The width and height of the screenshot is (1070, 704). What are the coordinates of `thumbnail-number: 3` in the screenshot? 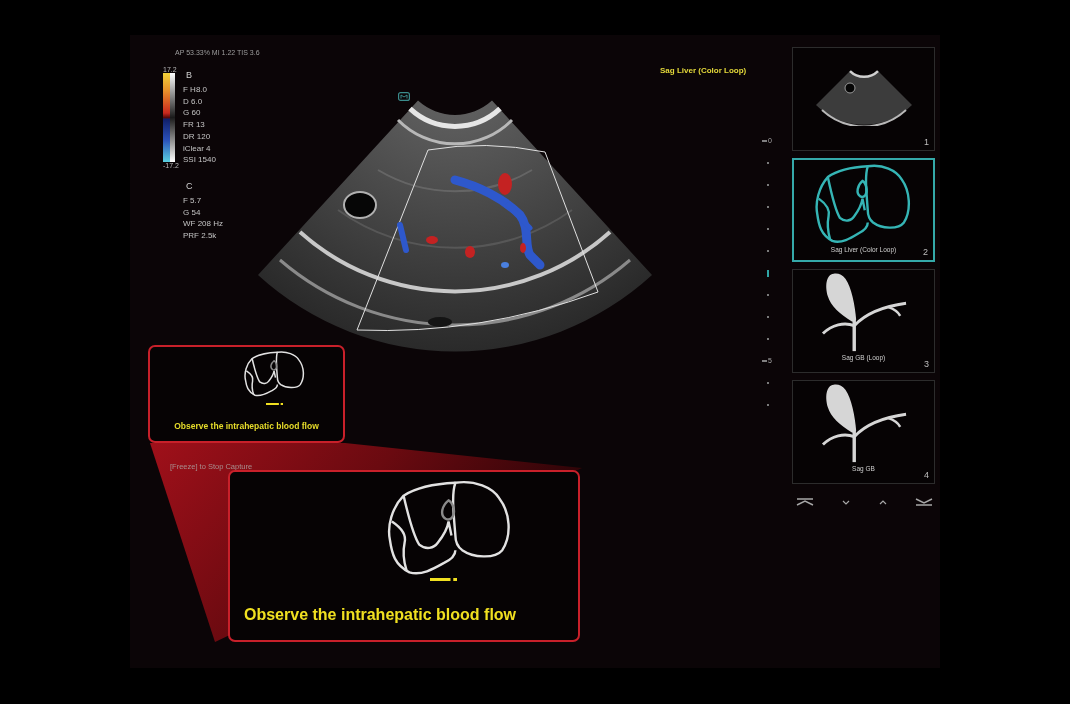 It's located at (926, 364).